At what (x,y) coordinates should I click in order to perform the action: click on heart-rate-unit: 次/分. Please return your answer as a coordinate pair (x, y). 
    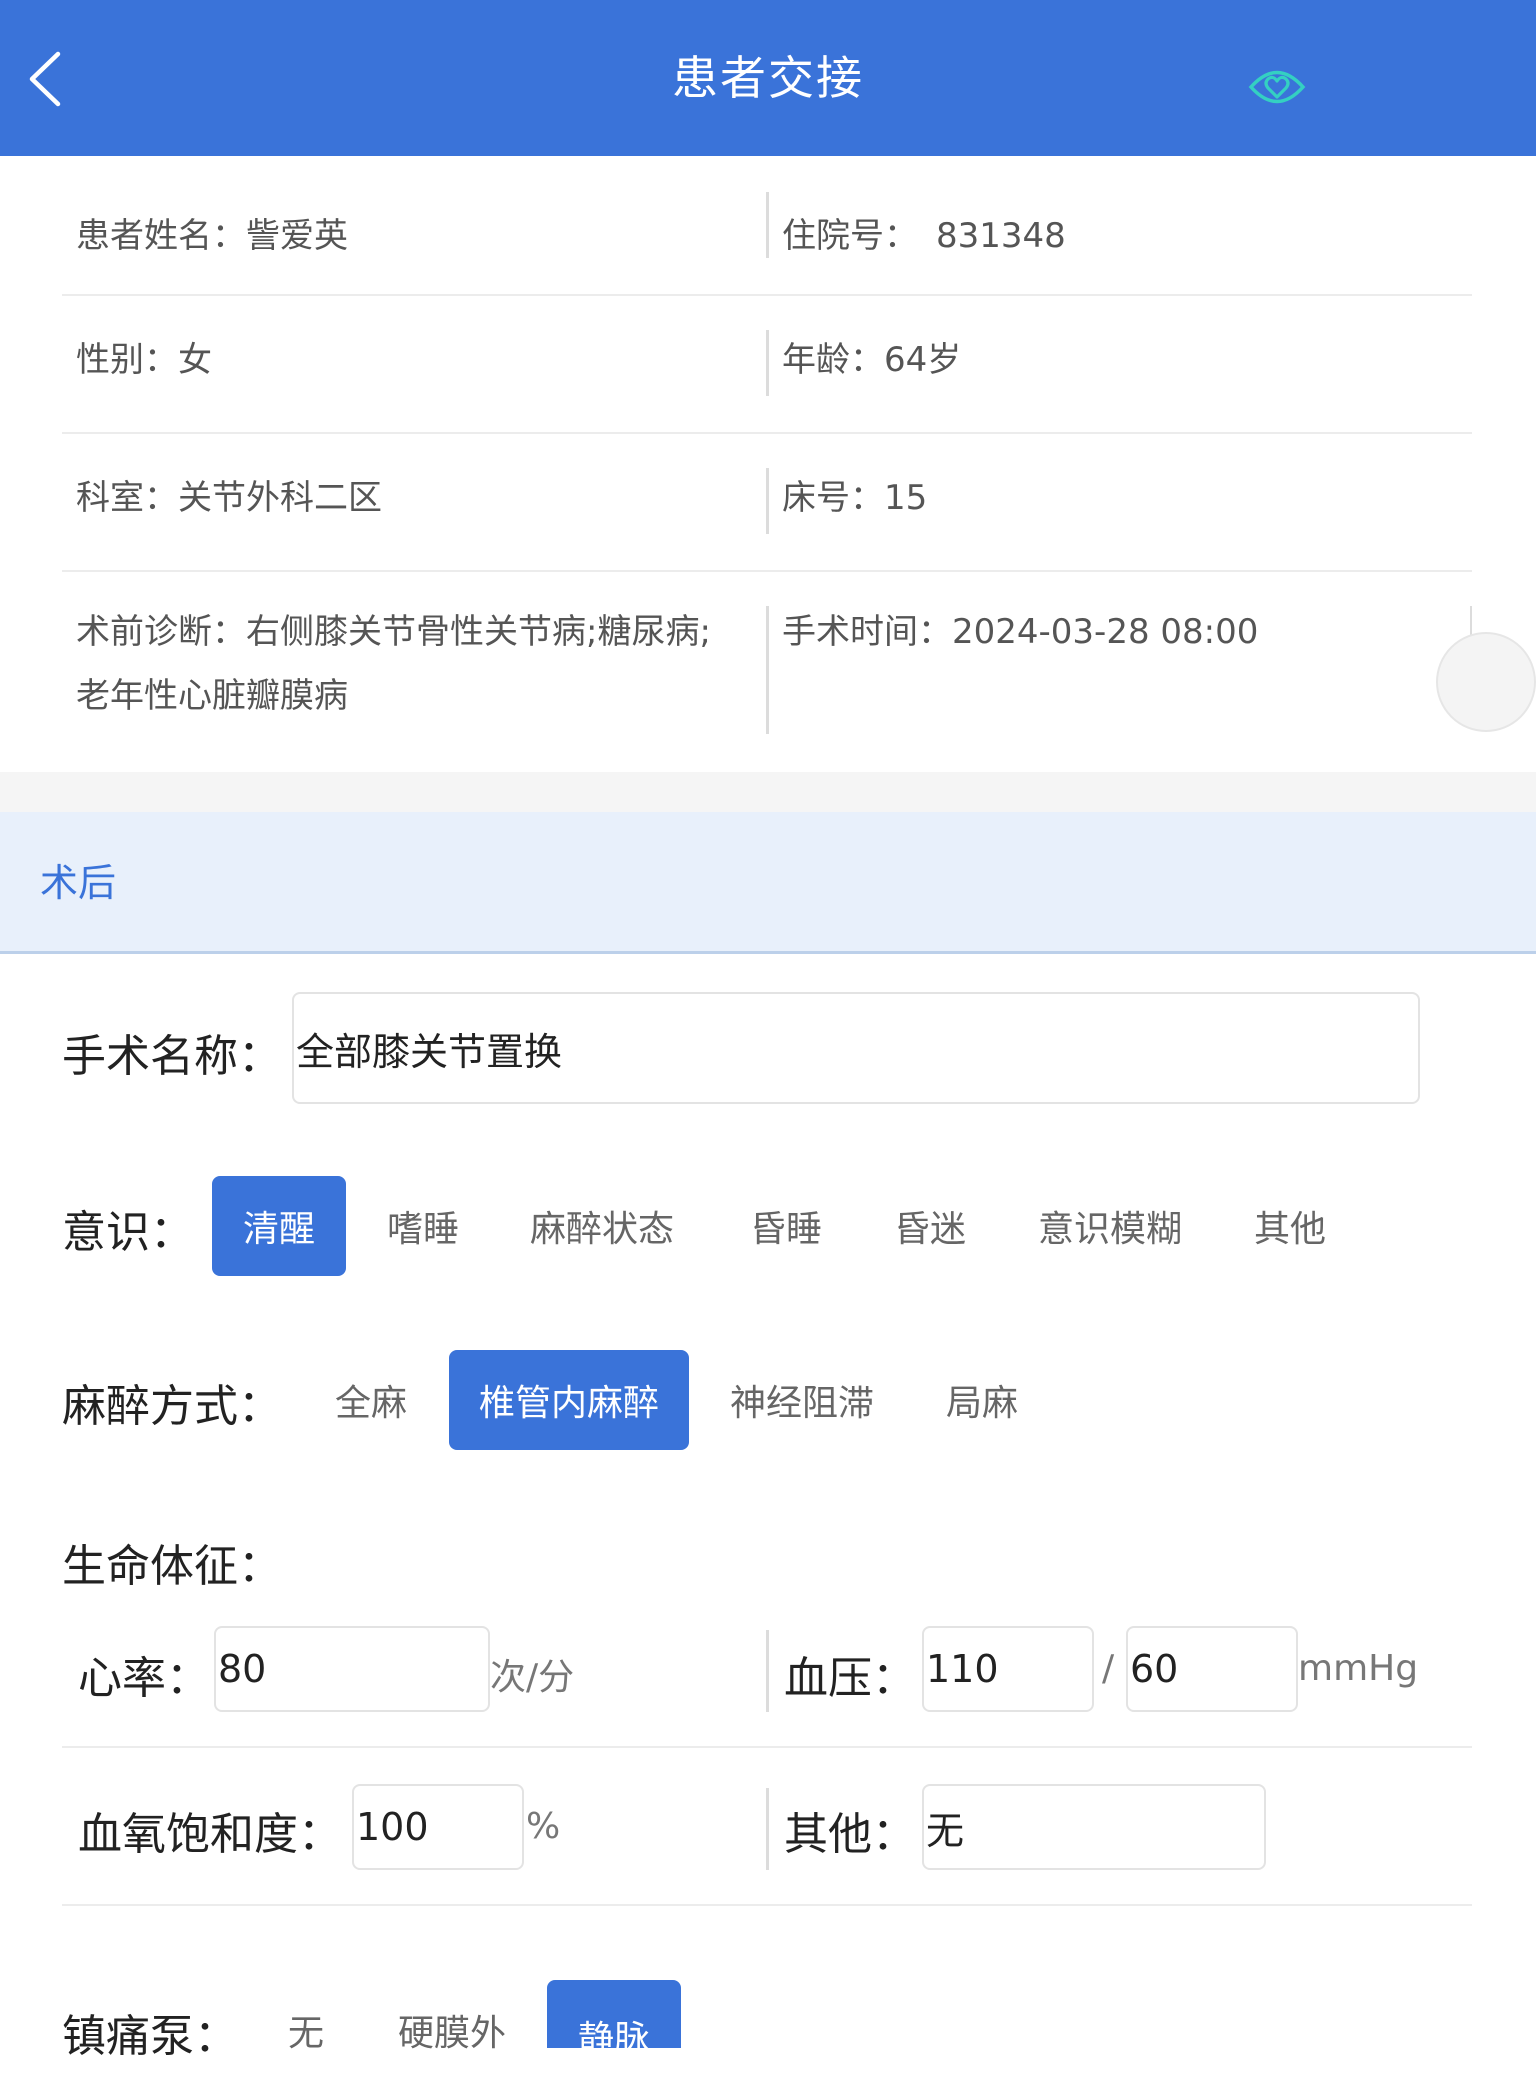
    Looking at the image, I should click on (532, 1677).